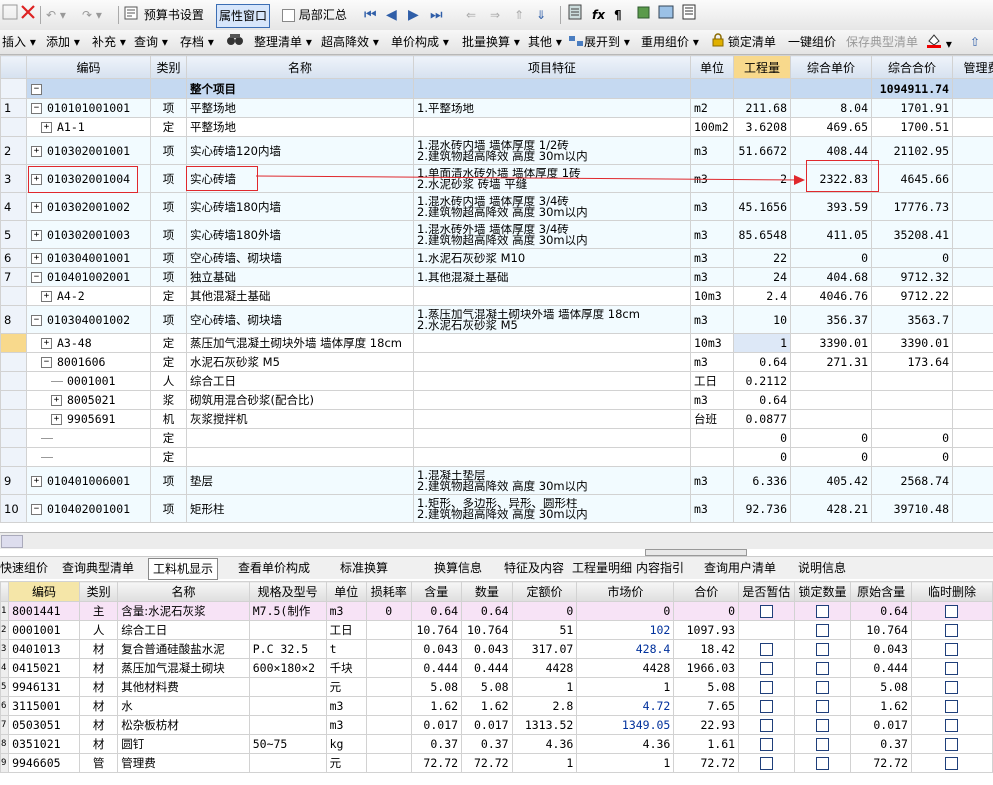  I want to click on market-price-cell: 4428, so click(625, 668).